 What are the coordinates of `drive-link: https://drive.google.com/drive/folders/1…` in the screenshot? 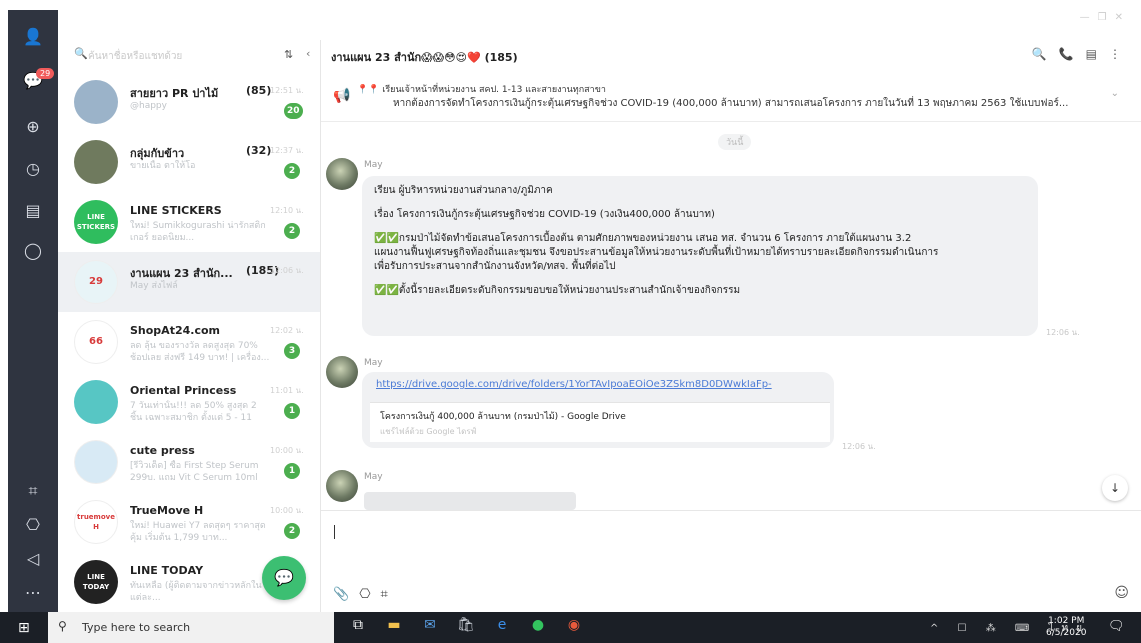 It's located at (601, 385).